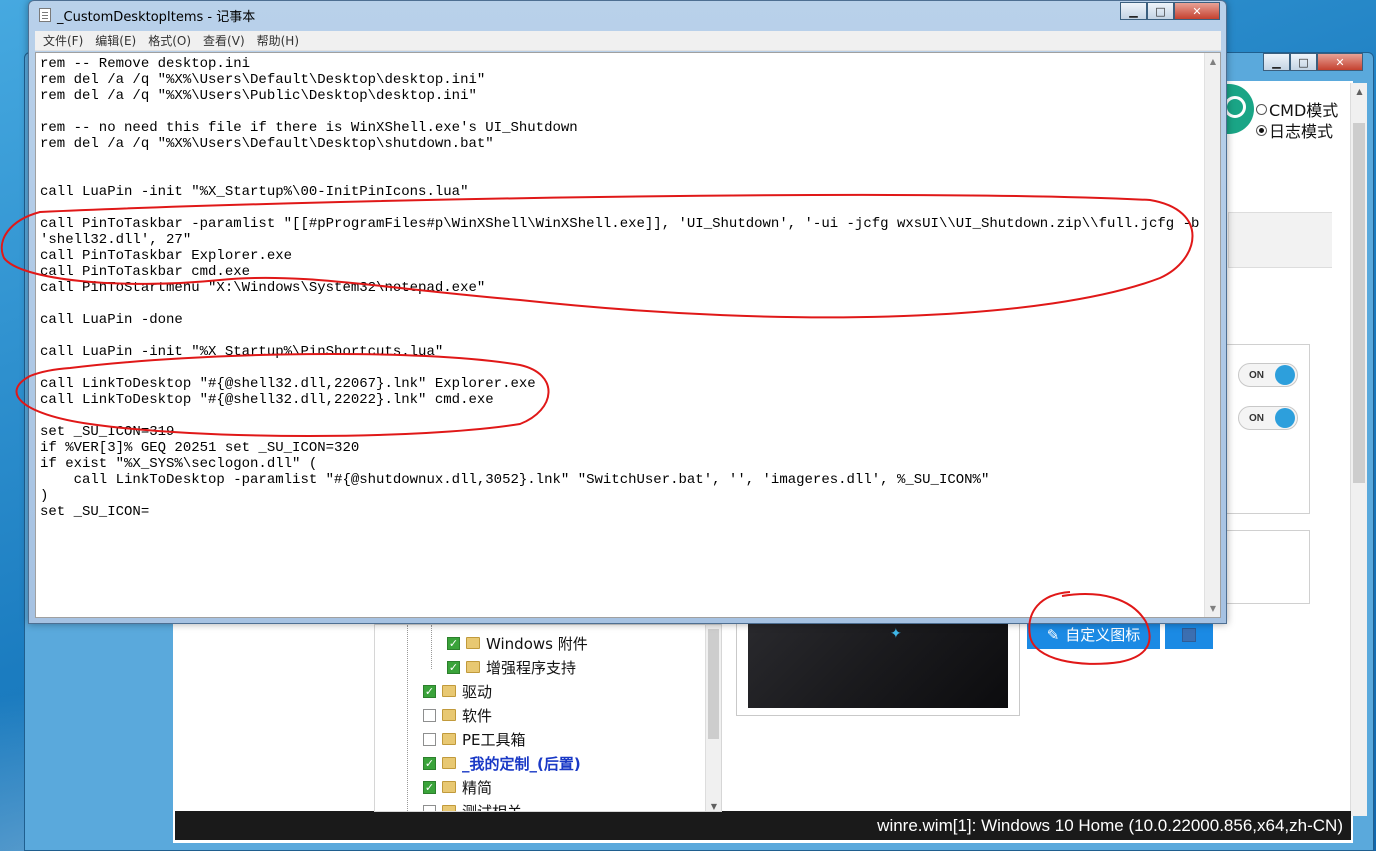  I want to click on tree-item: ✓ 增强程序支持, so click(511, 667).